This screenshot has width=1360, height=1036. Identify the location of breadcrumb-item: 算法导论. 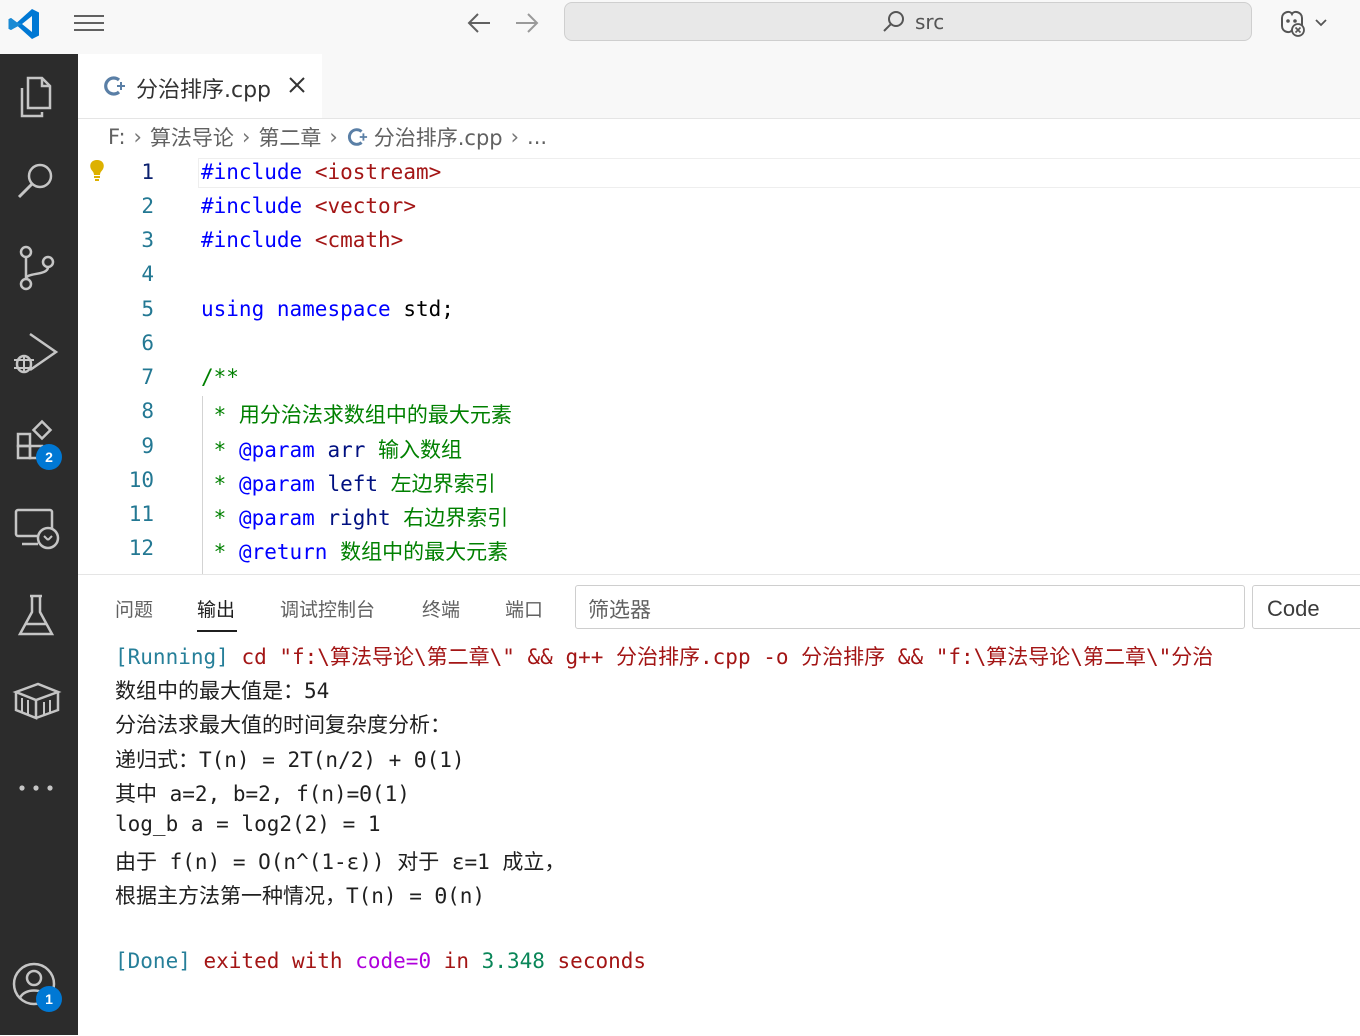
(192, 137).